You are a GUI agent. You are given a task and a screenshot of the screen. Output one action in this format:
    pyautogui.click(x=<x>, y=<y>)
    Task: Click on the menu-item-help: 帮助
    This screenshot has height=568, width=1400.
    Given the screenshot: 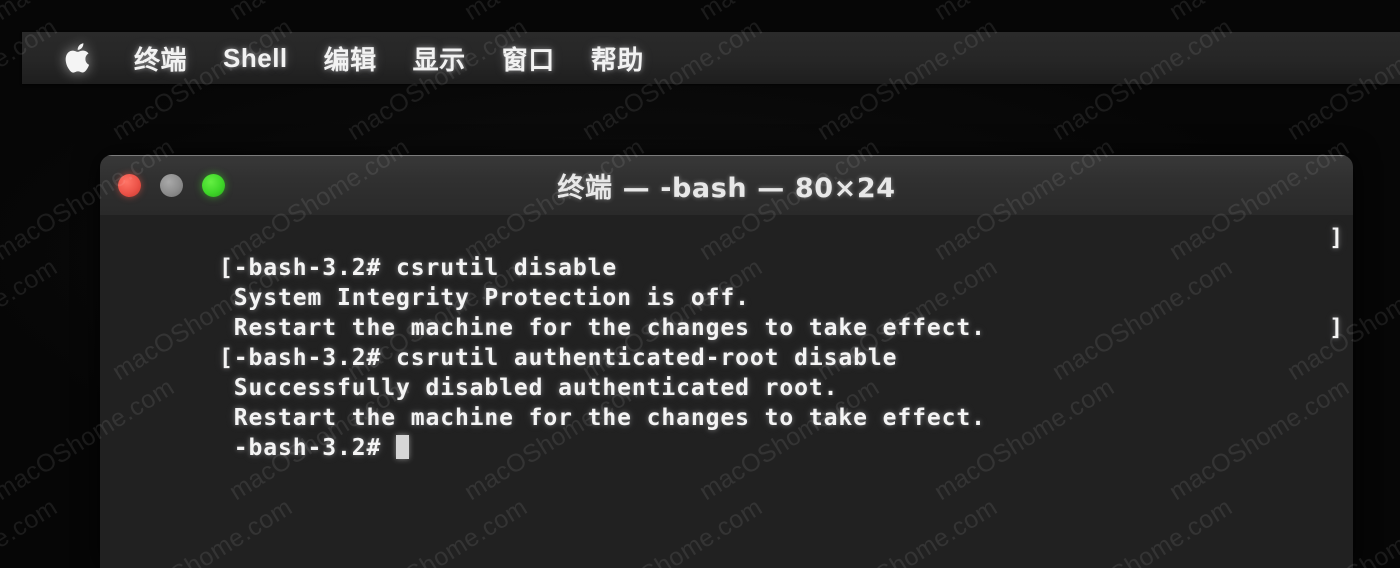 What is the action you would take?
    pyautogui.click(x=617, y=58)
    